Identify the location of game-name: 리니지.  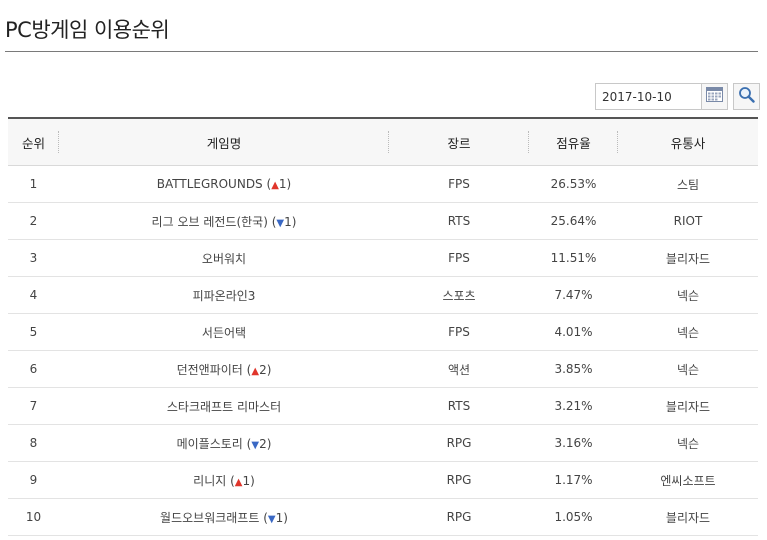
(210, 480).